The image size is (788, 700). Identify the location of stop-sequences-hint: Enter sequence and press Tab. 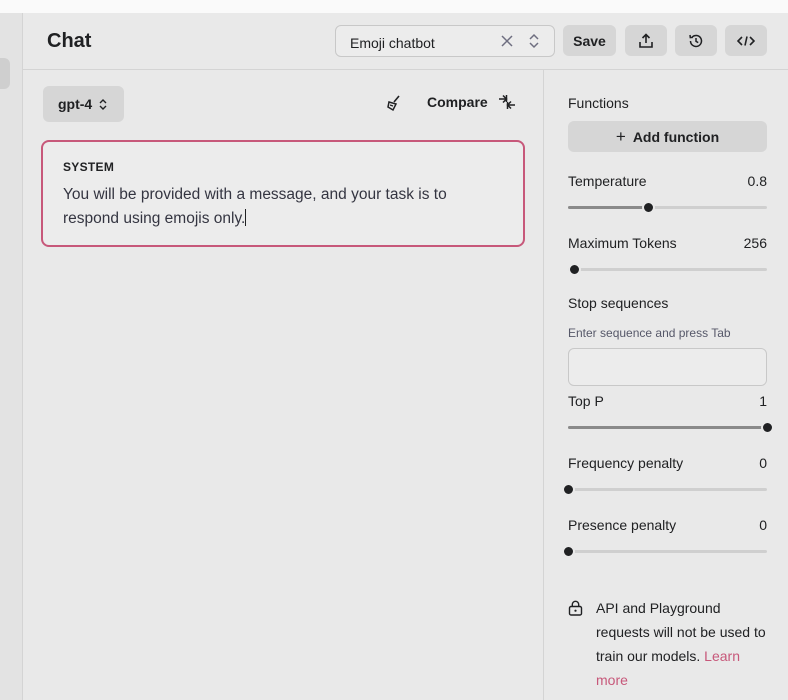
(649, 333).